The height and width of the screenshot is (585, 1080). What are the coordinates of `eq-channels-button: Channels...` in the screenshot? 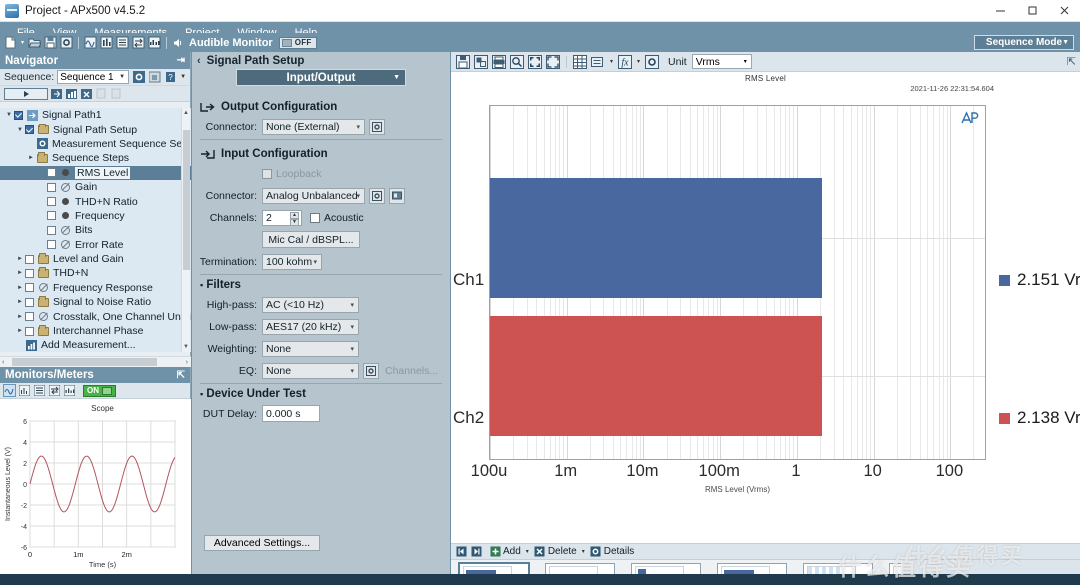 It's located at (411, 371).